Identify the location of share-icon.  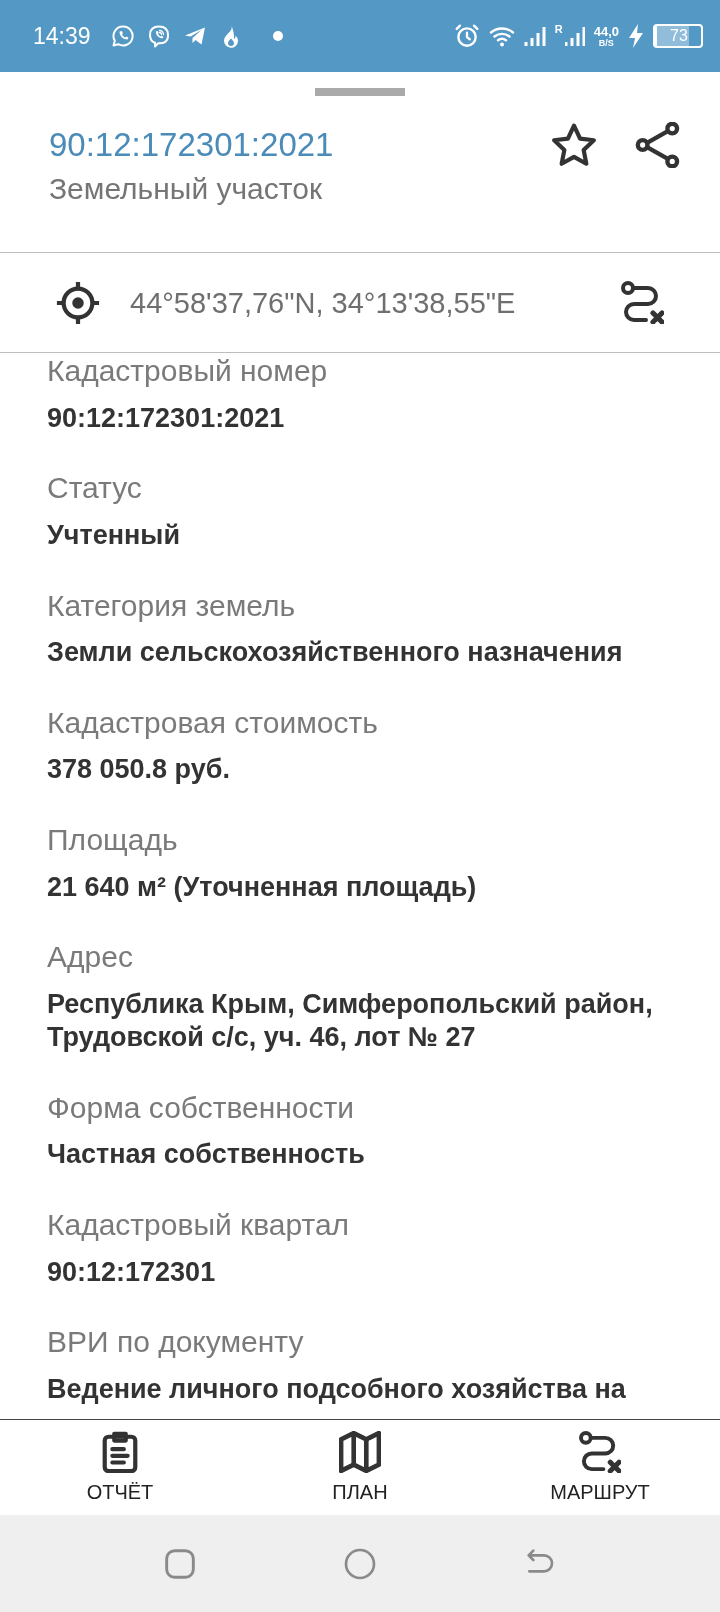
(658, 145).